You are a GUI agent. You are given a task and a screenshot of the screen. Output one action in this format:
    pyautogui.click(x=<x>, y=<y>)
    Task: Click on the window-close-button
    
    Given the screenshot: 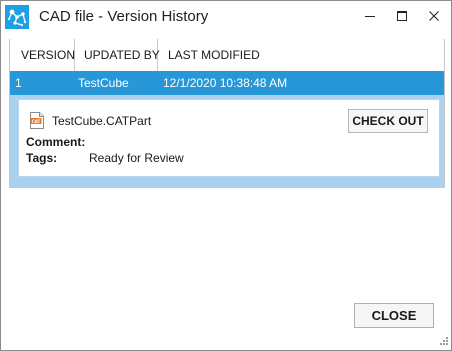 What is the action you would take?
    pyautogui.click(x=434, y=16)
    